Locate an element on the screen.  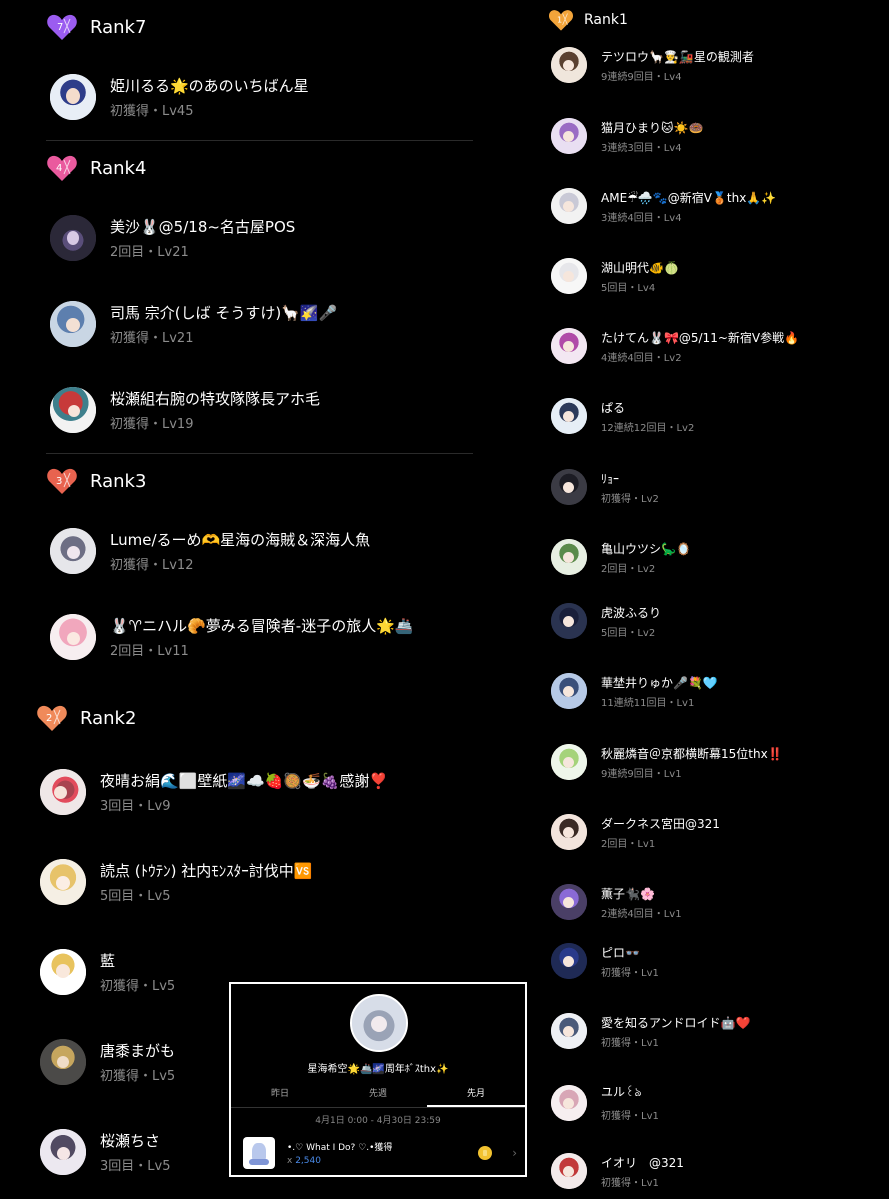
user-meta: 3回目・Lv5 is located at coordinates (135, 1166).